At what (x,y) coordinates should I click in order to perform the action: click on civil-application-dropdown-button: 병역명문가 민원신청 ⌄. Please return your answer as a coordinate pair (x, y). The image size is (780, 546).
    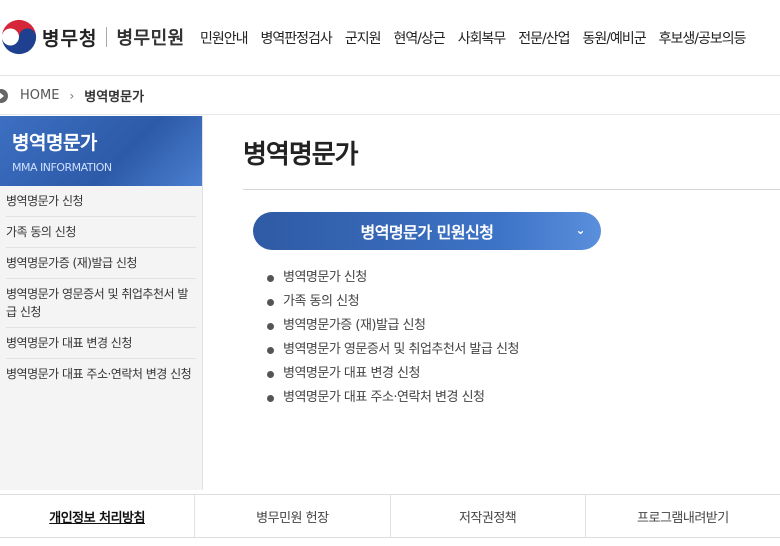
    Looking at the image, I should click on (427, 231).